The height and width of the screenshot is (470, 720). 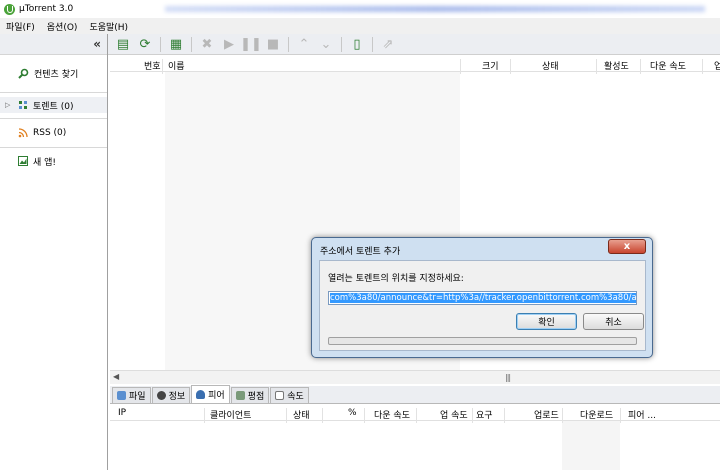 I want to click on file-icon, so click(x=121, y=395).